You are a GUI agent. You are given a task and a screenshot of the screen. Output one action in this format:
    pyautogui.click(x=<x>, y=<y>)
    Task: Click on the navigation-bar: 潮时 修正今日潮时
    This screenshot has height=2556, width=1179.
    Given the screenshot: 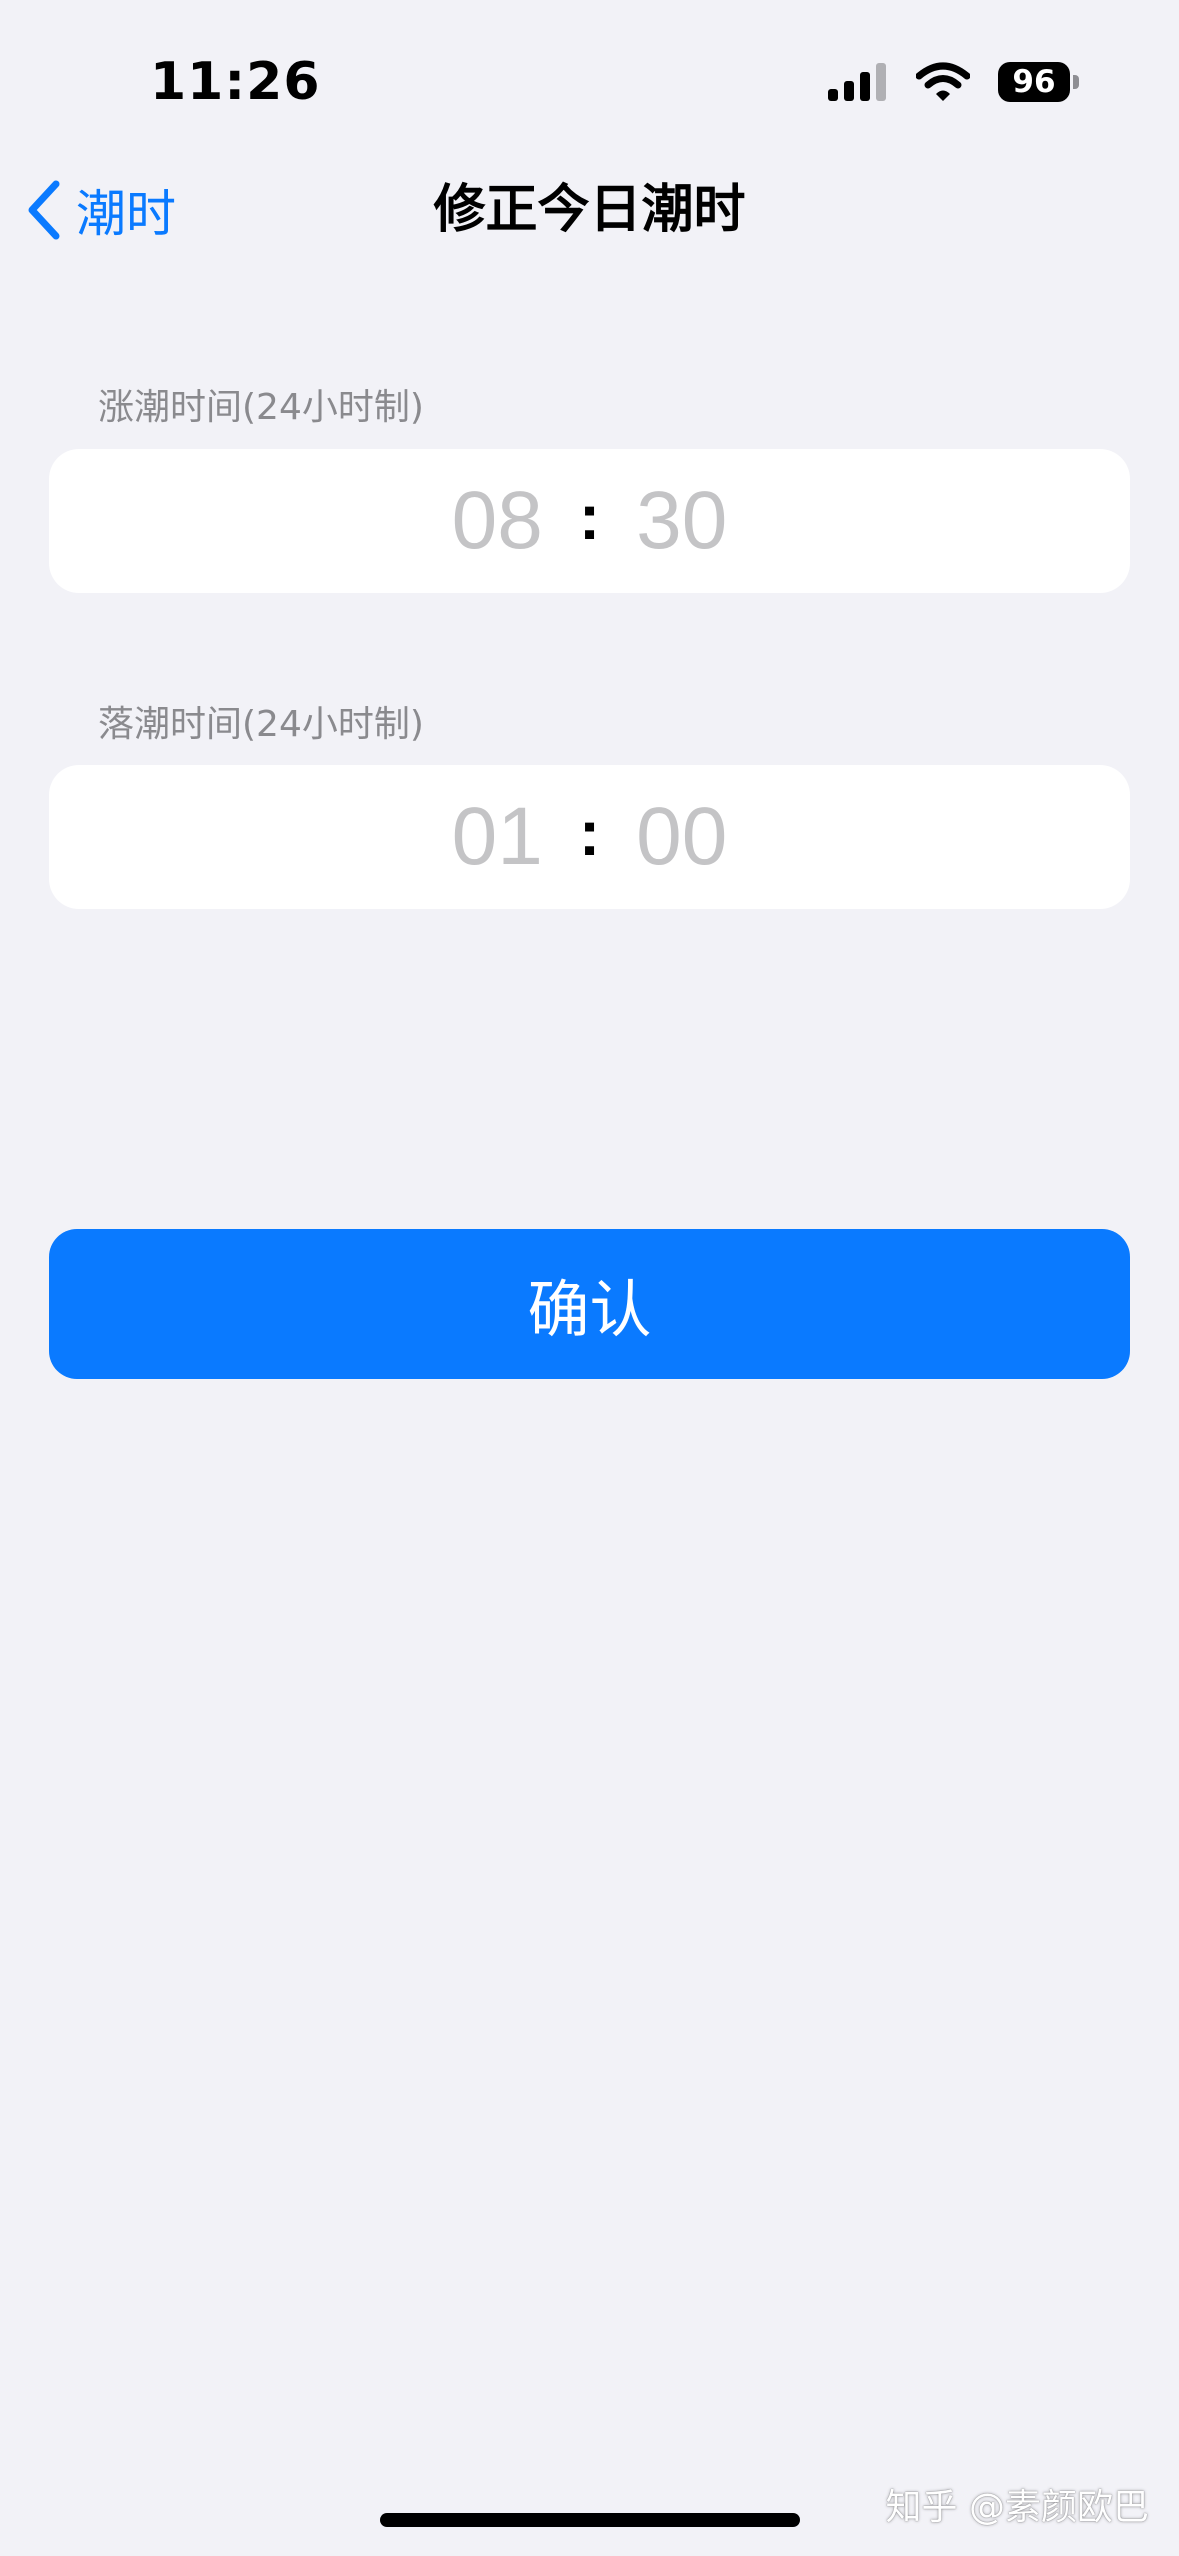 What is the action you would take?
    pyautogui.click(x=589, y=210)
    